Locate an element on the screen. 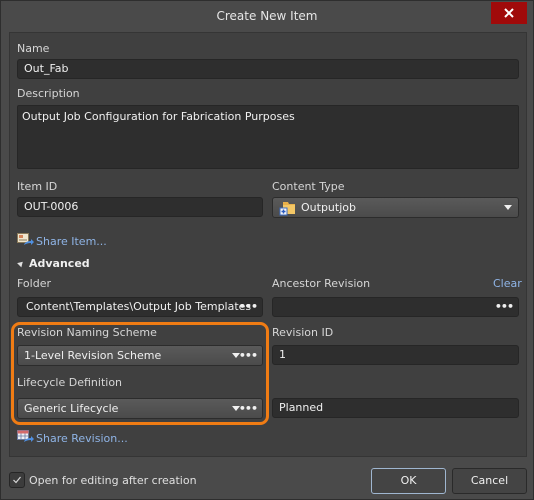 Image resolution: width=534 pixels, height=500 pixels. lifecycle-state-field: Planned is located at coordinates (395, 408).